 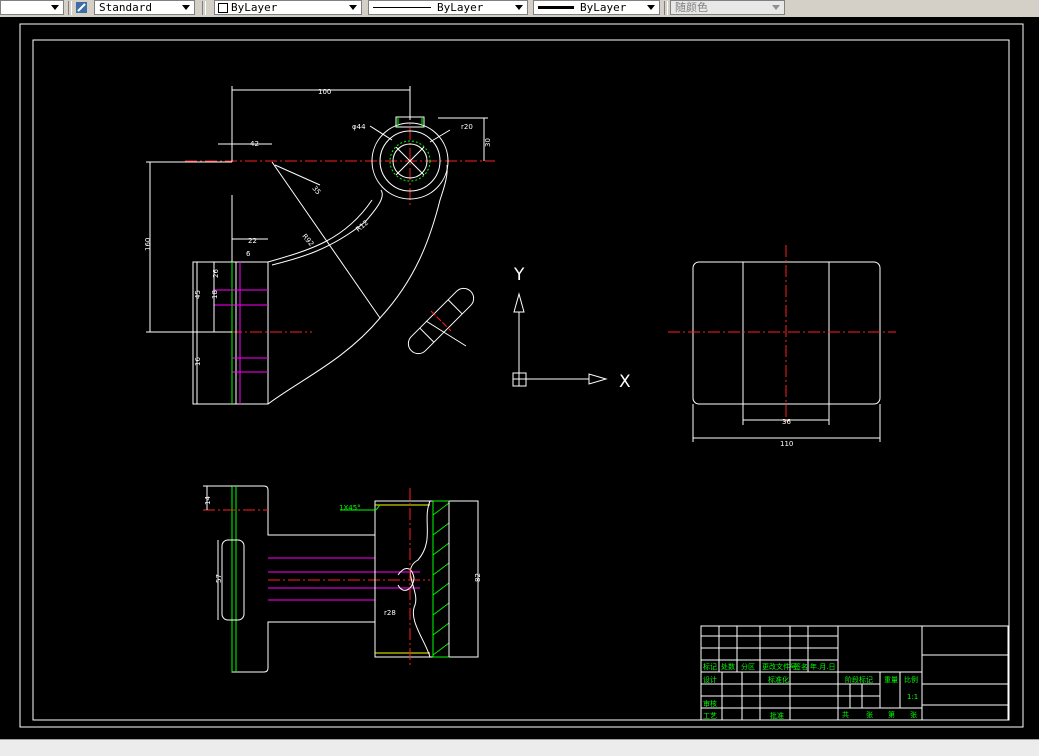 I want to click on lineweight-value: ByLayer, so click(x=603, y=7).